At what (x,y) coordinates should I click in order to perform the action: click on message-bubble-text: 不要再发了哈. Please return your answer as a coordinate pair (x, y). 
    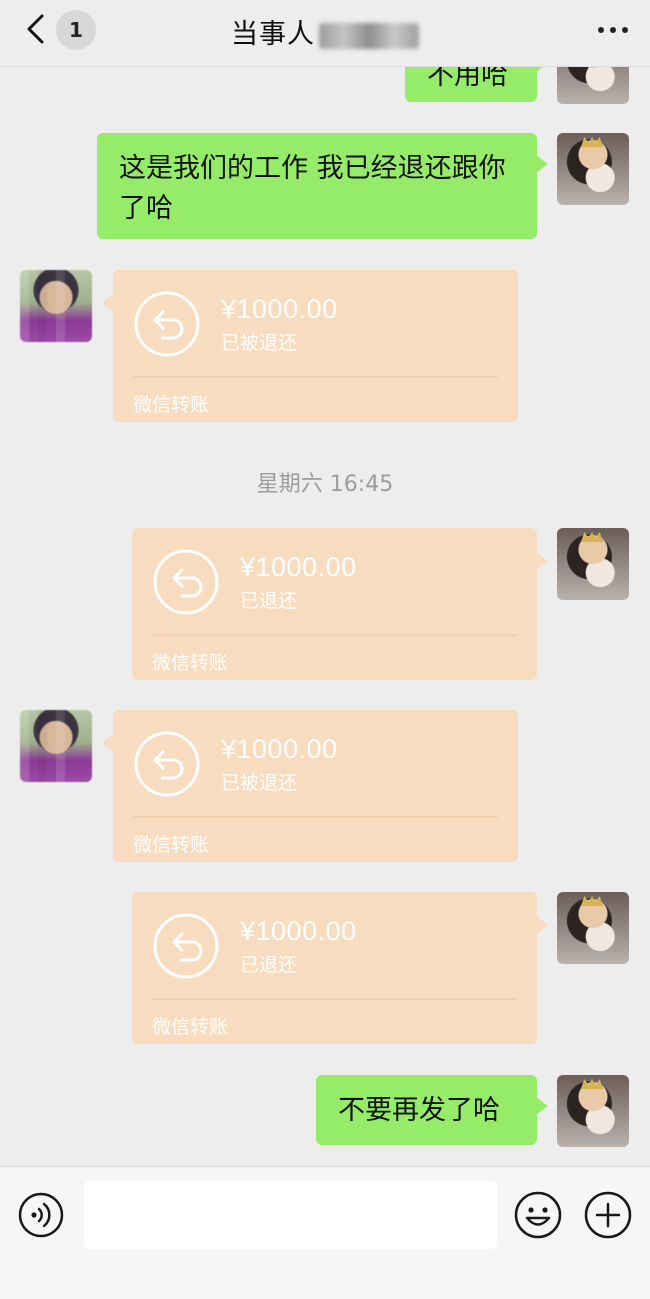
    Looking at the image, I should click on (432, 1110).